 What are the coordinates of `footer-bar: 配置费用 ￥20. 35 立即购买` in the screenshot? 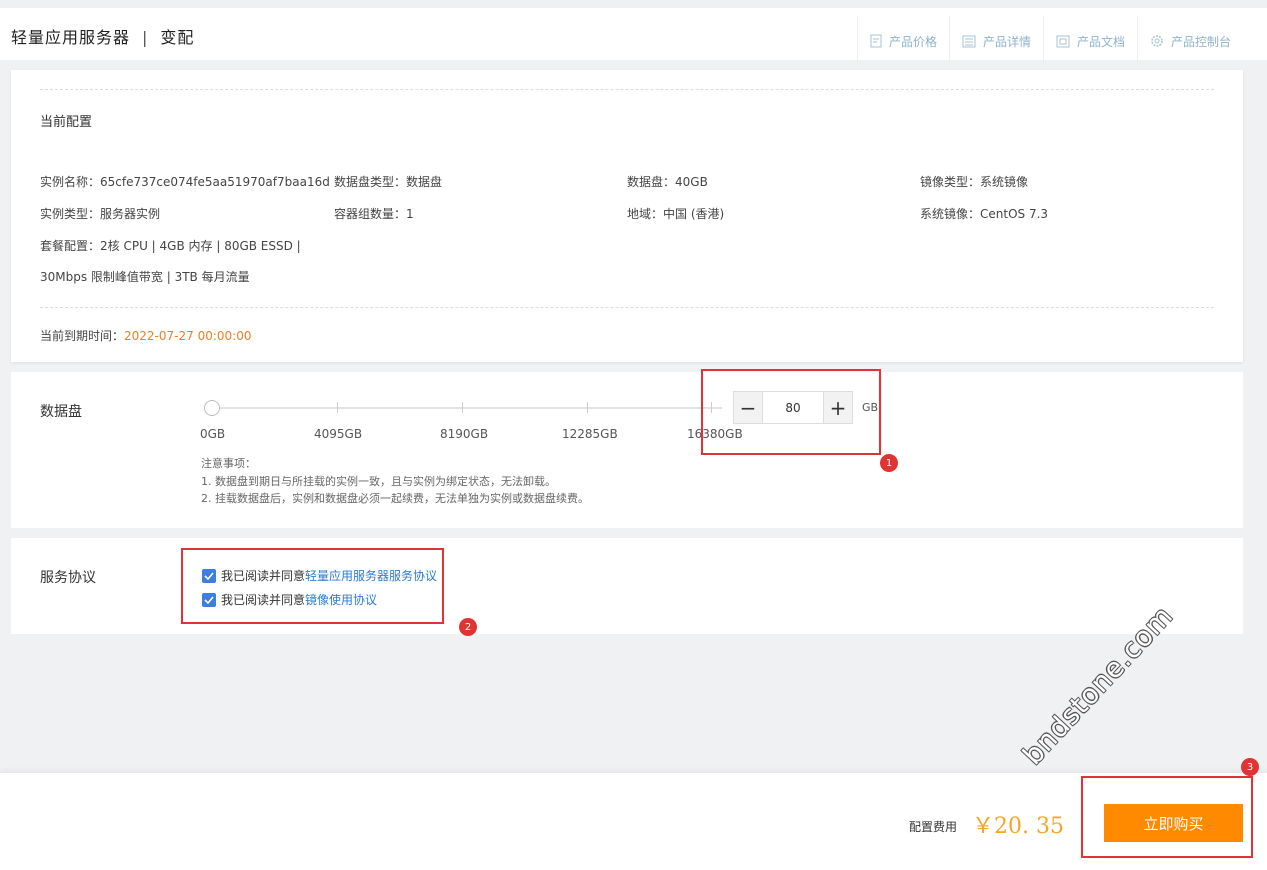 It's located at (633, 821).